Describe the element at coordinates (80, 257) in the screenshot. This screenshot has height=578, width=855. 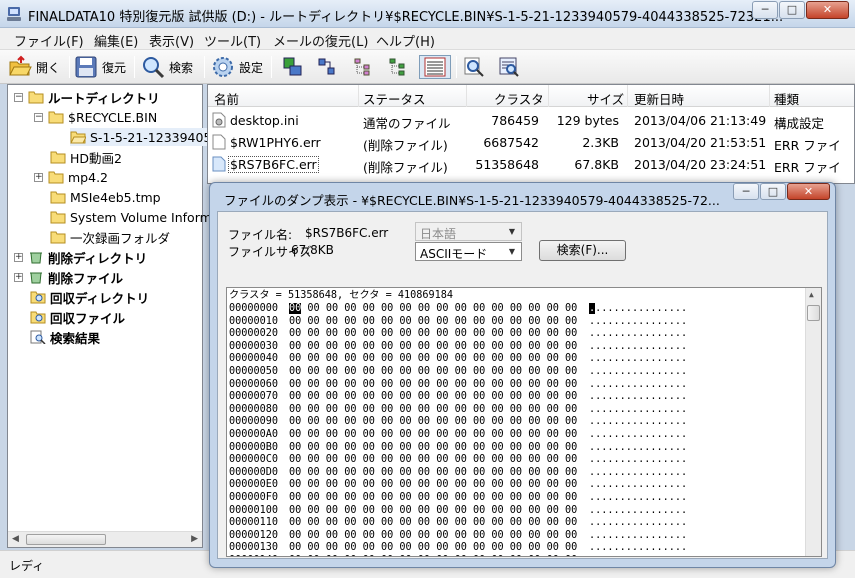
I see `tree-item-deleted-directories: + 削除ディレクトリ` at that location.